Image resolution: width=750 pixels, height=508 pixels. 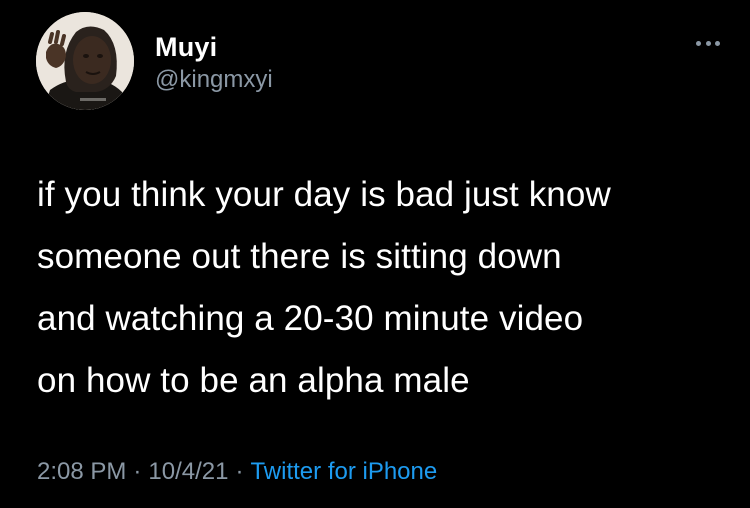 I want to click on user-info: Muyi @kingmxyi, so click(x=214, y=64).